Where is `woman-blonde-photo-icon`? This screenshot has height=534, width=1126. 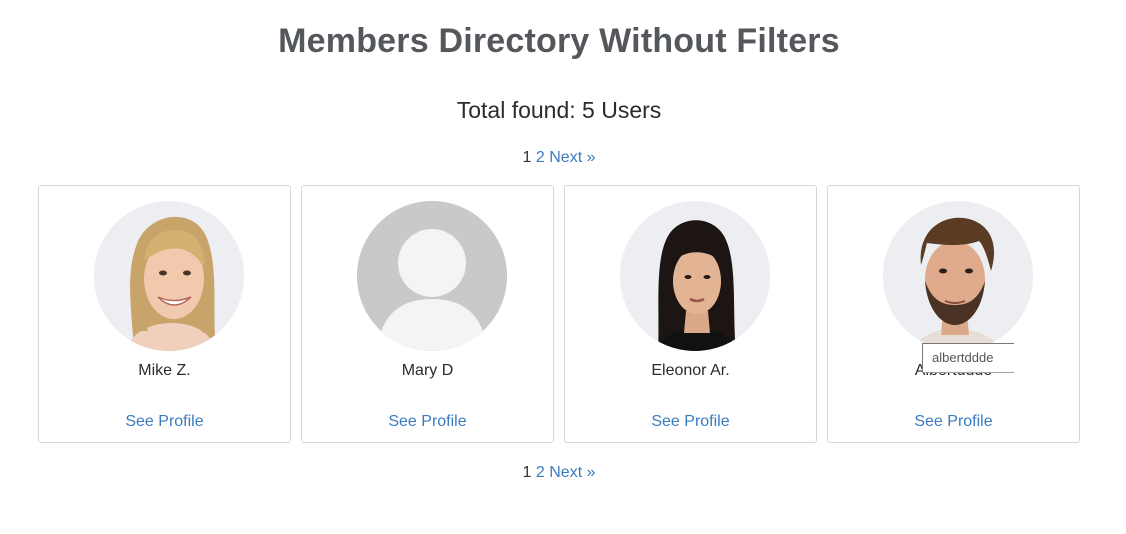
woman-blonde-photo-icon is located at coordinates (169, 276).